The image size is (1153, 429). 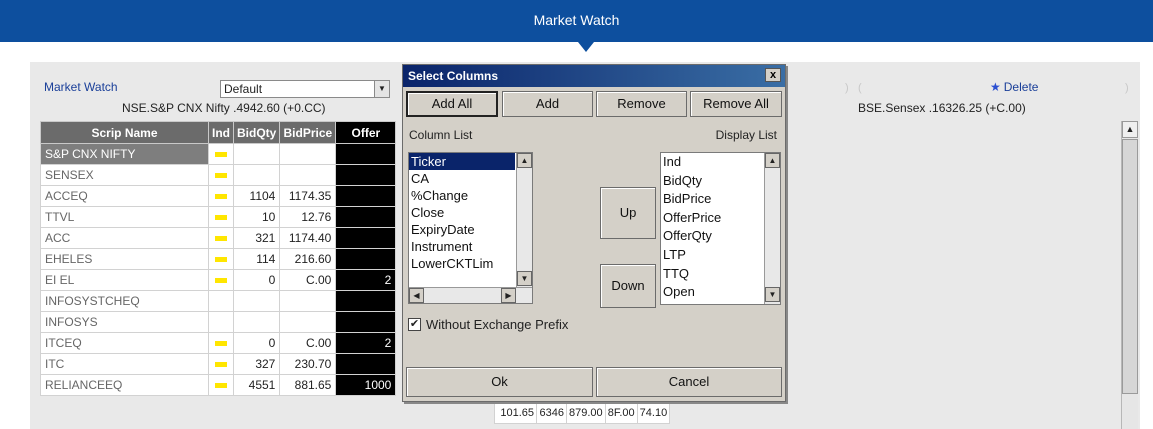 I want to click on scroll-right-icon: ▶, so click(x=508, y=295).